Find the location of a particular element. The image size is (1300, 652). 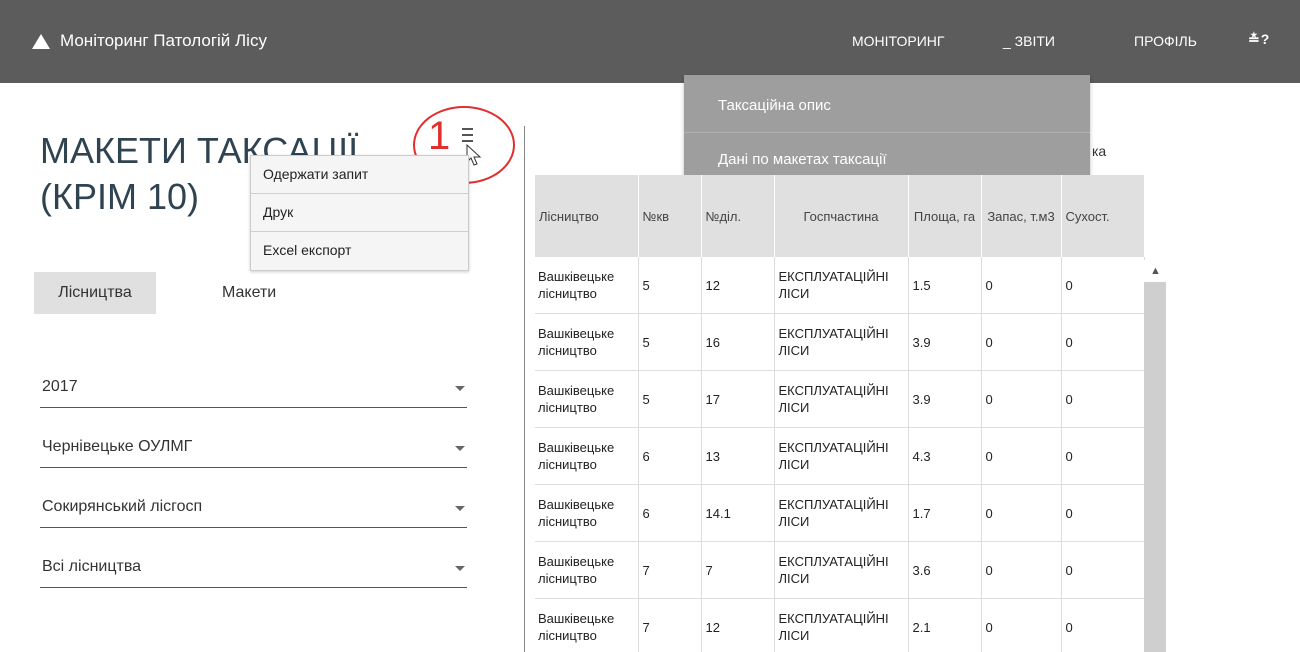

region-select: Чернівецьке ОУЛМГ is located at coordinates (253, 450).